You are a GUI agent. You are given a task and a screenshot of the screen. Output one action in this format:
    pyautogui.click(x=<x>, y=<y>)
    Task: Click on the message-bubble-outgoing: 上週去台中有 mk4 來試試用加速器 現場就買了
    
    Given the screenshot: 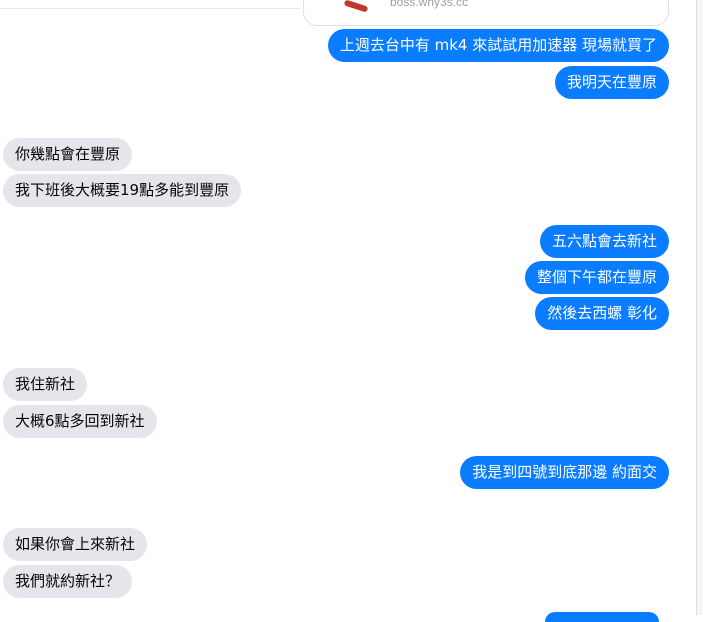 What is the action you would take?
    pyautogui.click(x=498, y=45)
    